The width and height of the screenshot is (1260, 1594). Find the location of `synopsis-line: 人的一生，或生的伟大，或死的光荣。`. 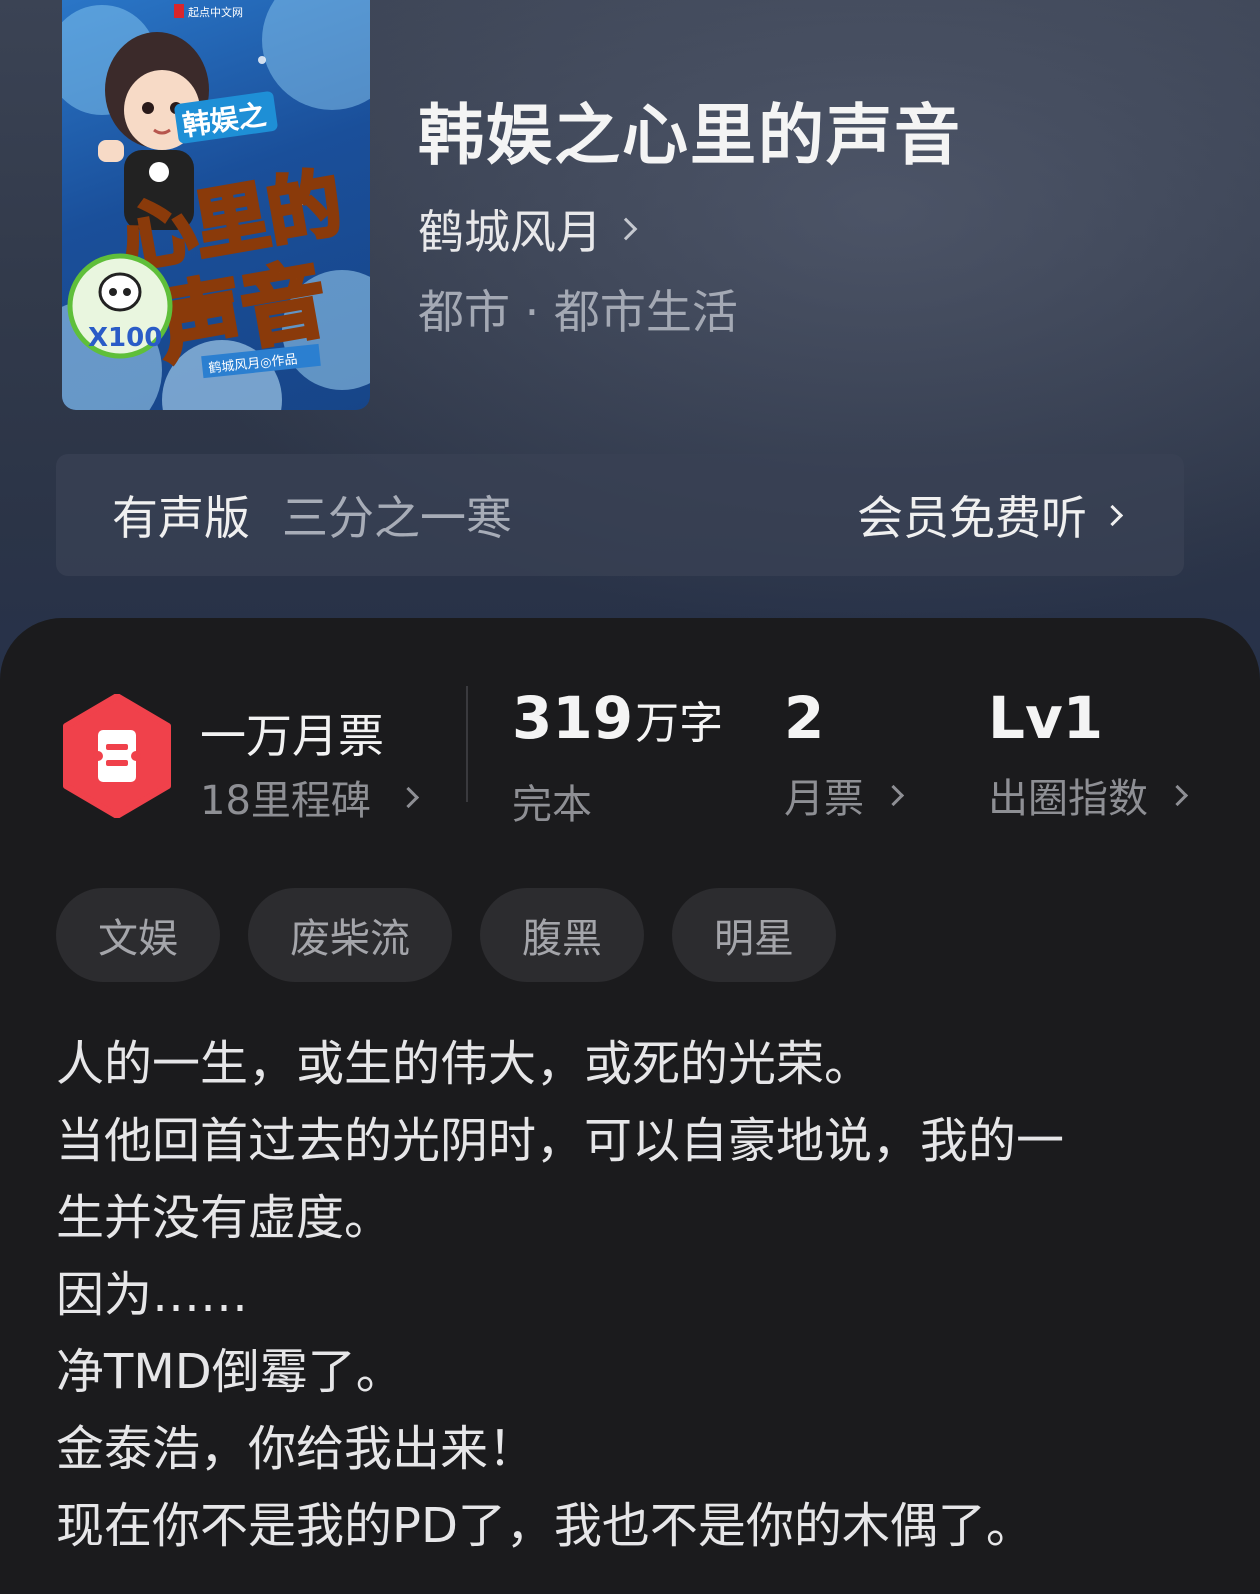

synopsis-line: 人的一生，或生的伟大，或死的光荣。 is located at coordinates (464, 1064).